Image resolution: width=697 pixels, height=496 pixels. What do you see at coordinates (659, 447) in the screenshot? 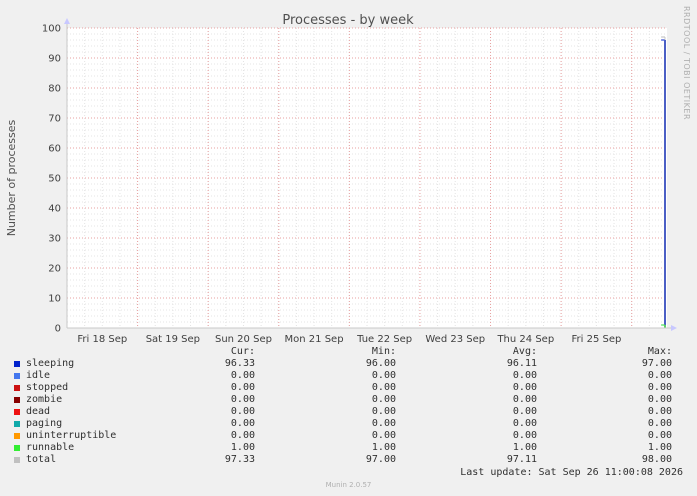
I see `legend-max-value: 1.00` at bounding box center [659, 447].